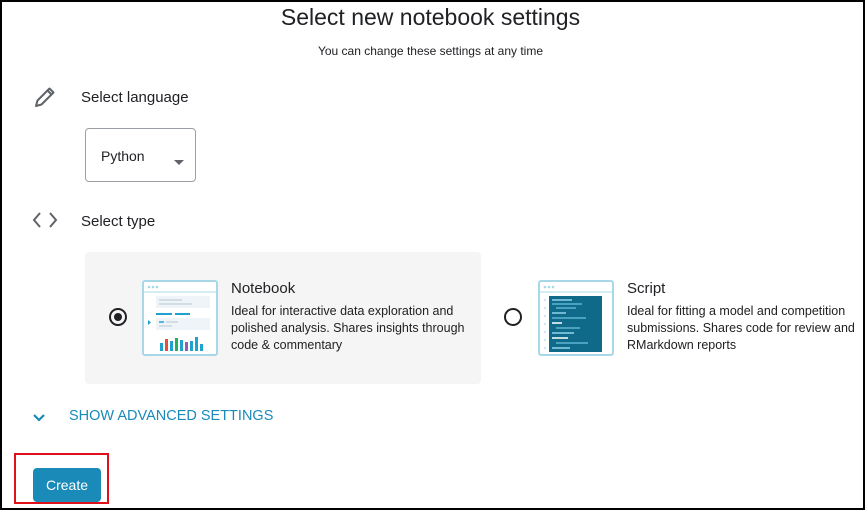  I want to click on language-dropdown: Python, so click(140, 155).